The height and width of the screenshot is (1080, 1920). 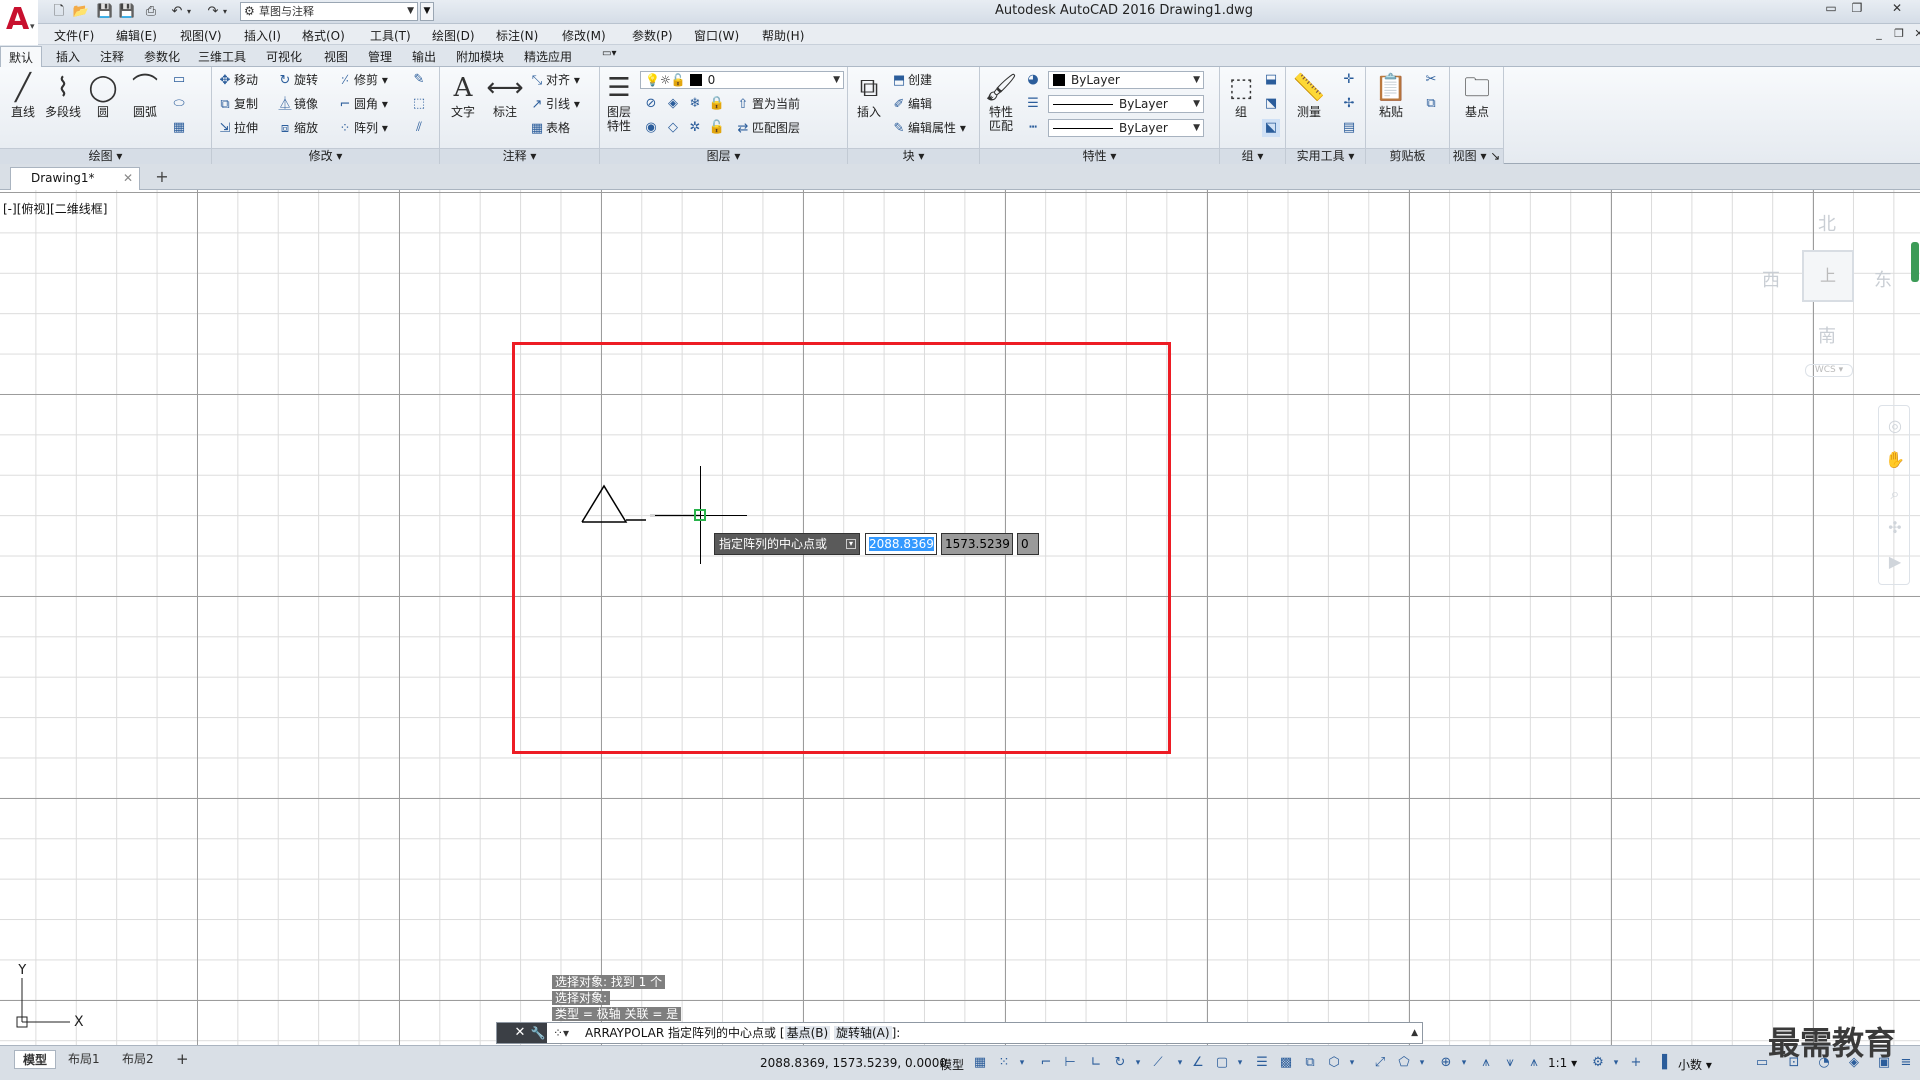 What do you see at coordinates (380, 56) in the screenshot?
I see `tab-manage: 管理` at bounding box center [380, 56].